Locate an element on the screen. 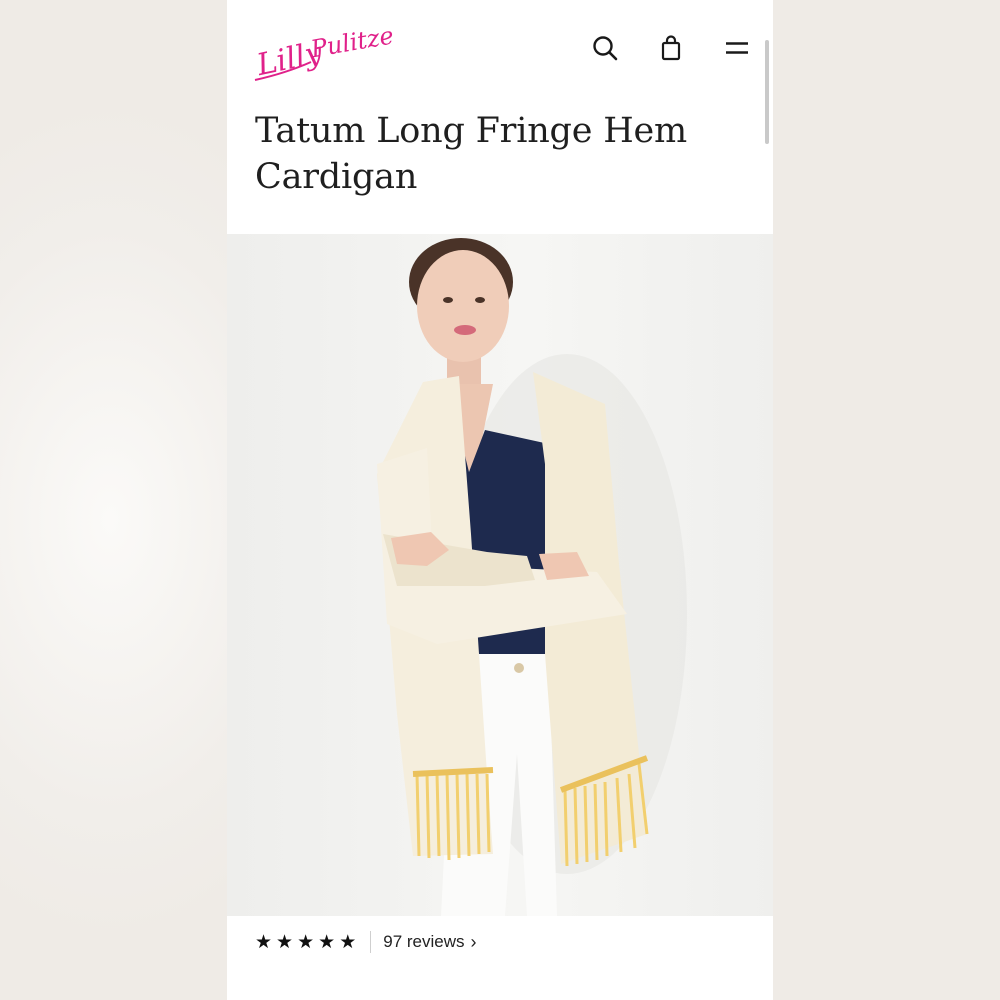  shopping-bag-icon is located at coordinates (671, 48).